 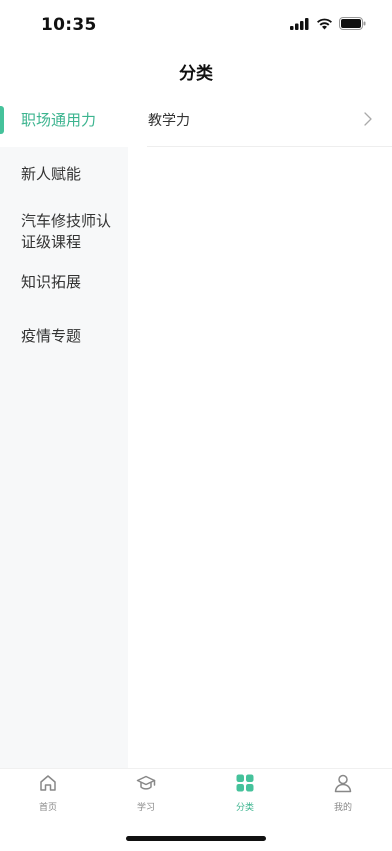 I want to click on grid-icon, so click(x=245, y=783).